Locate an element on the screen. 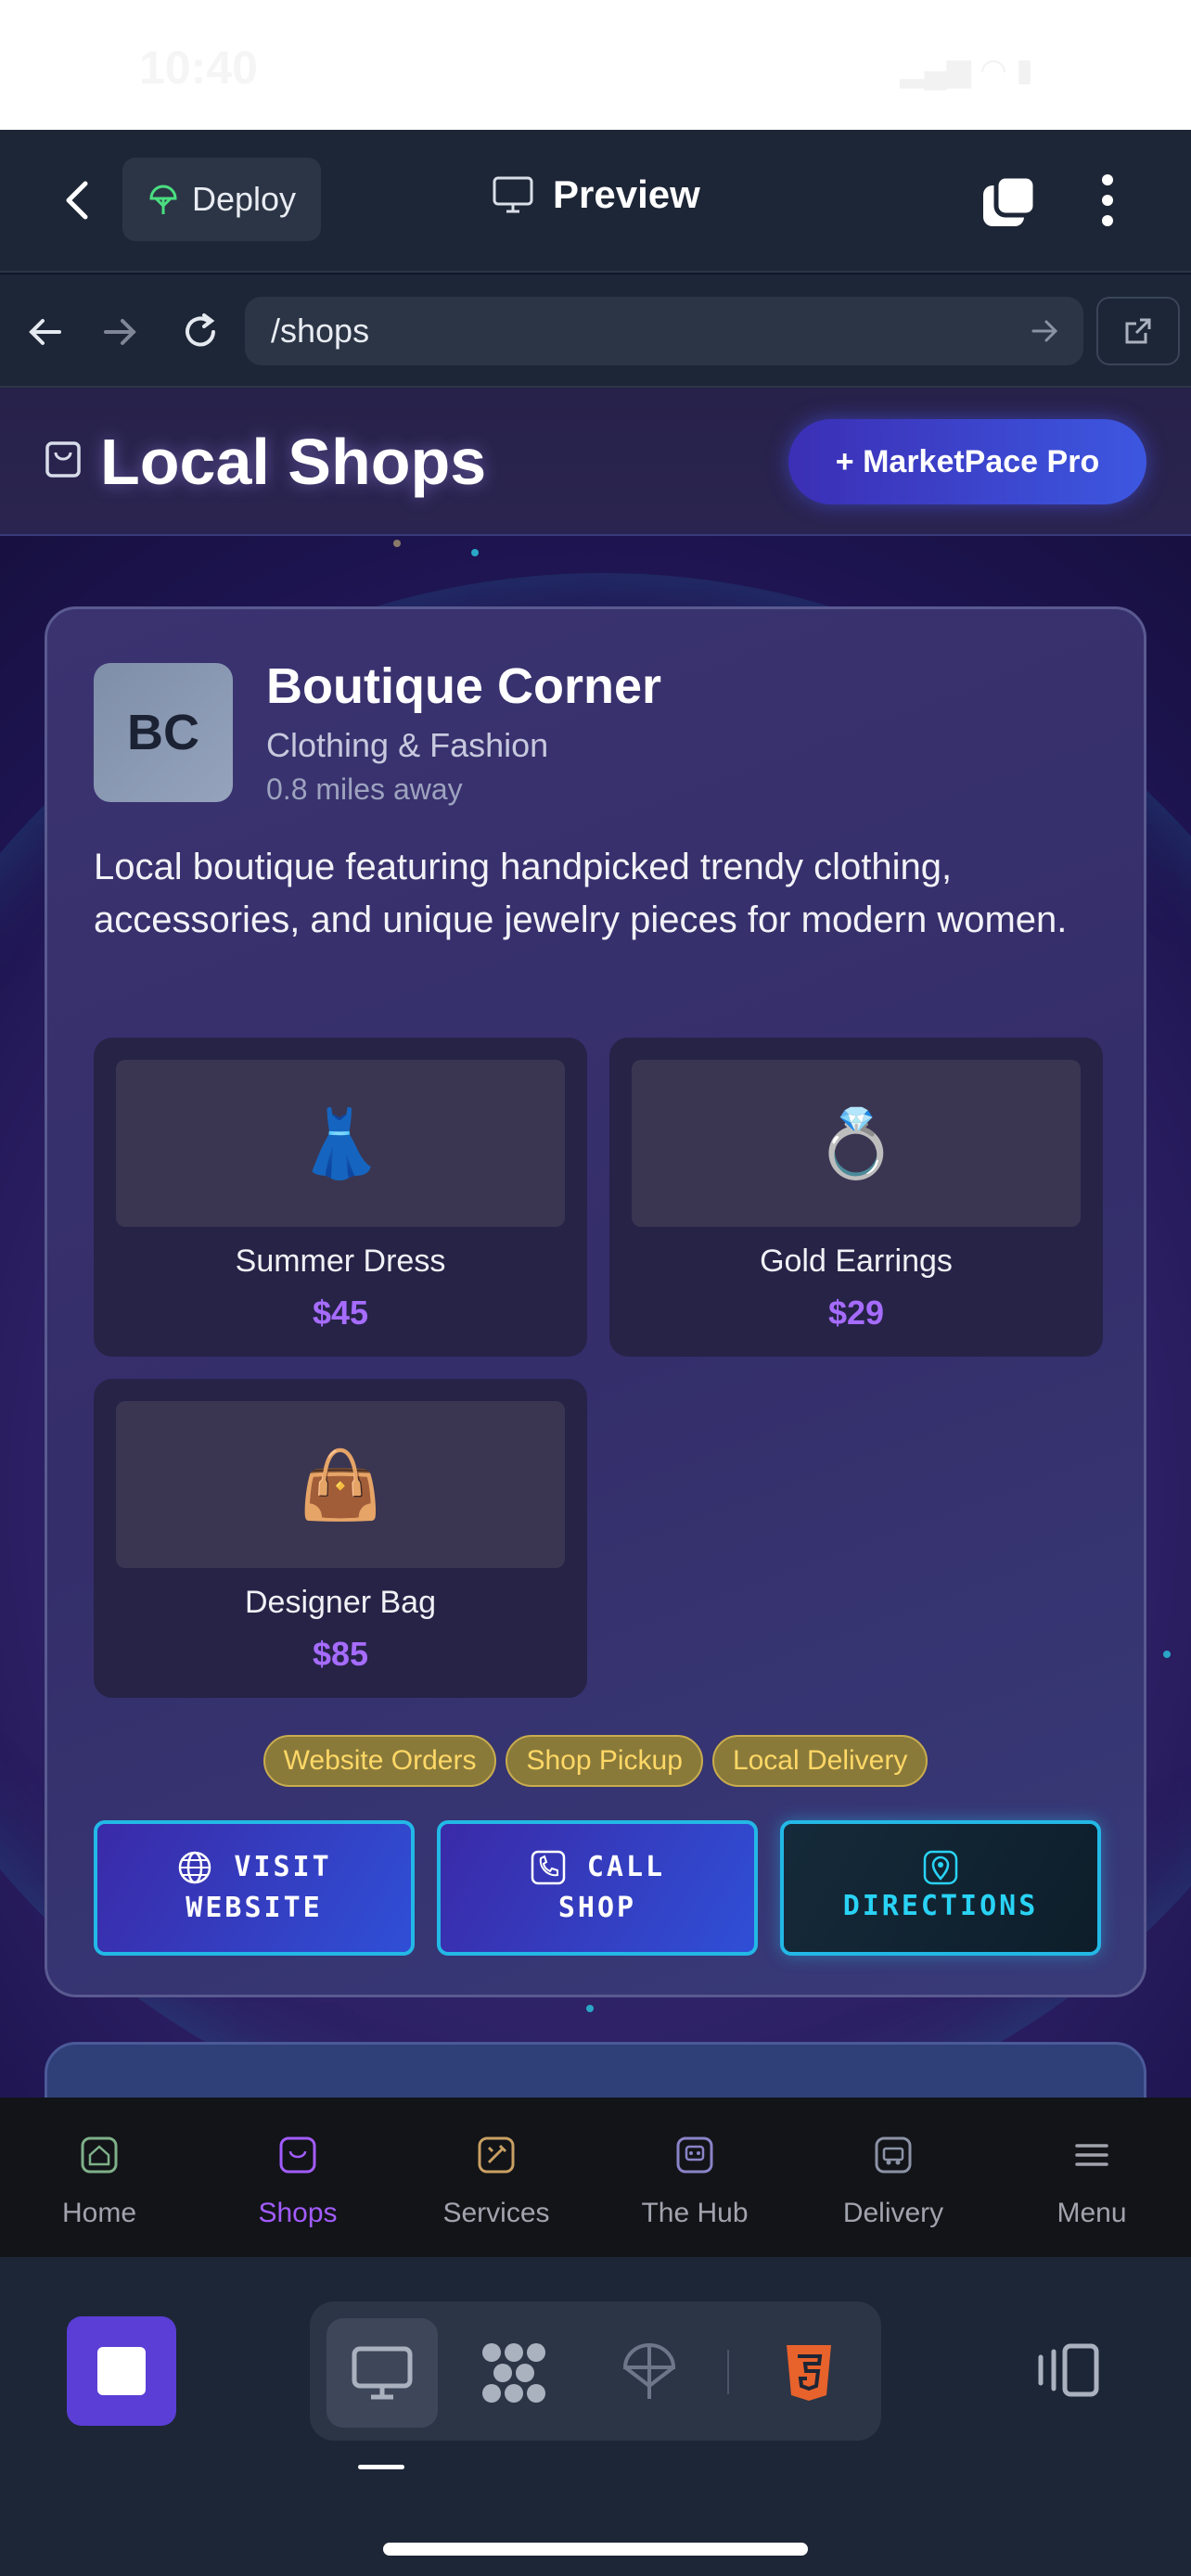  handbag-icon: 👜 is located at coordinates (340, 1485).